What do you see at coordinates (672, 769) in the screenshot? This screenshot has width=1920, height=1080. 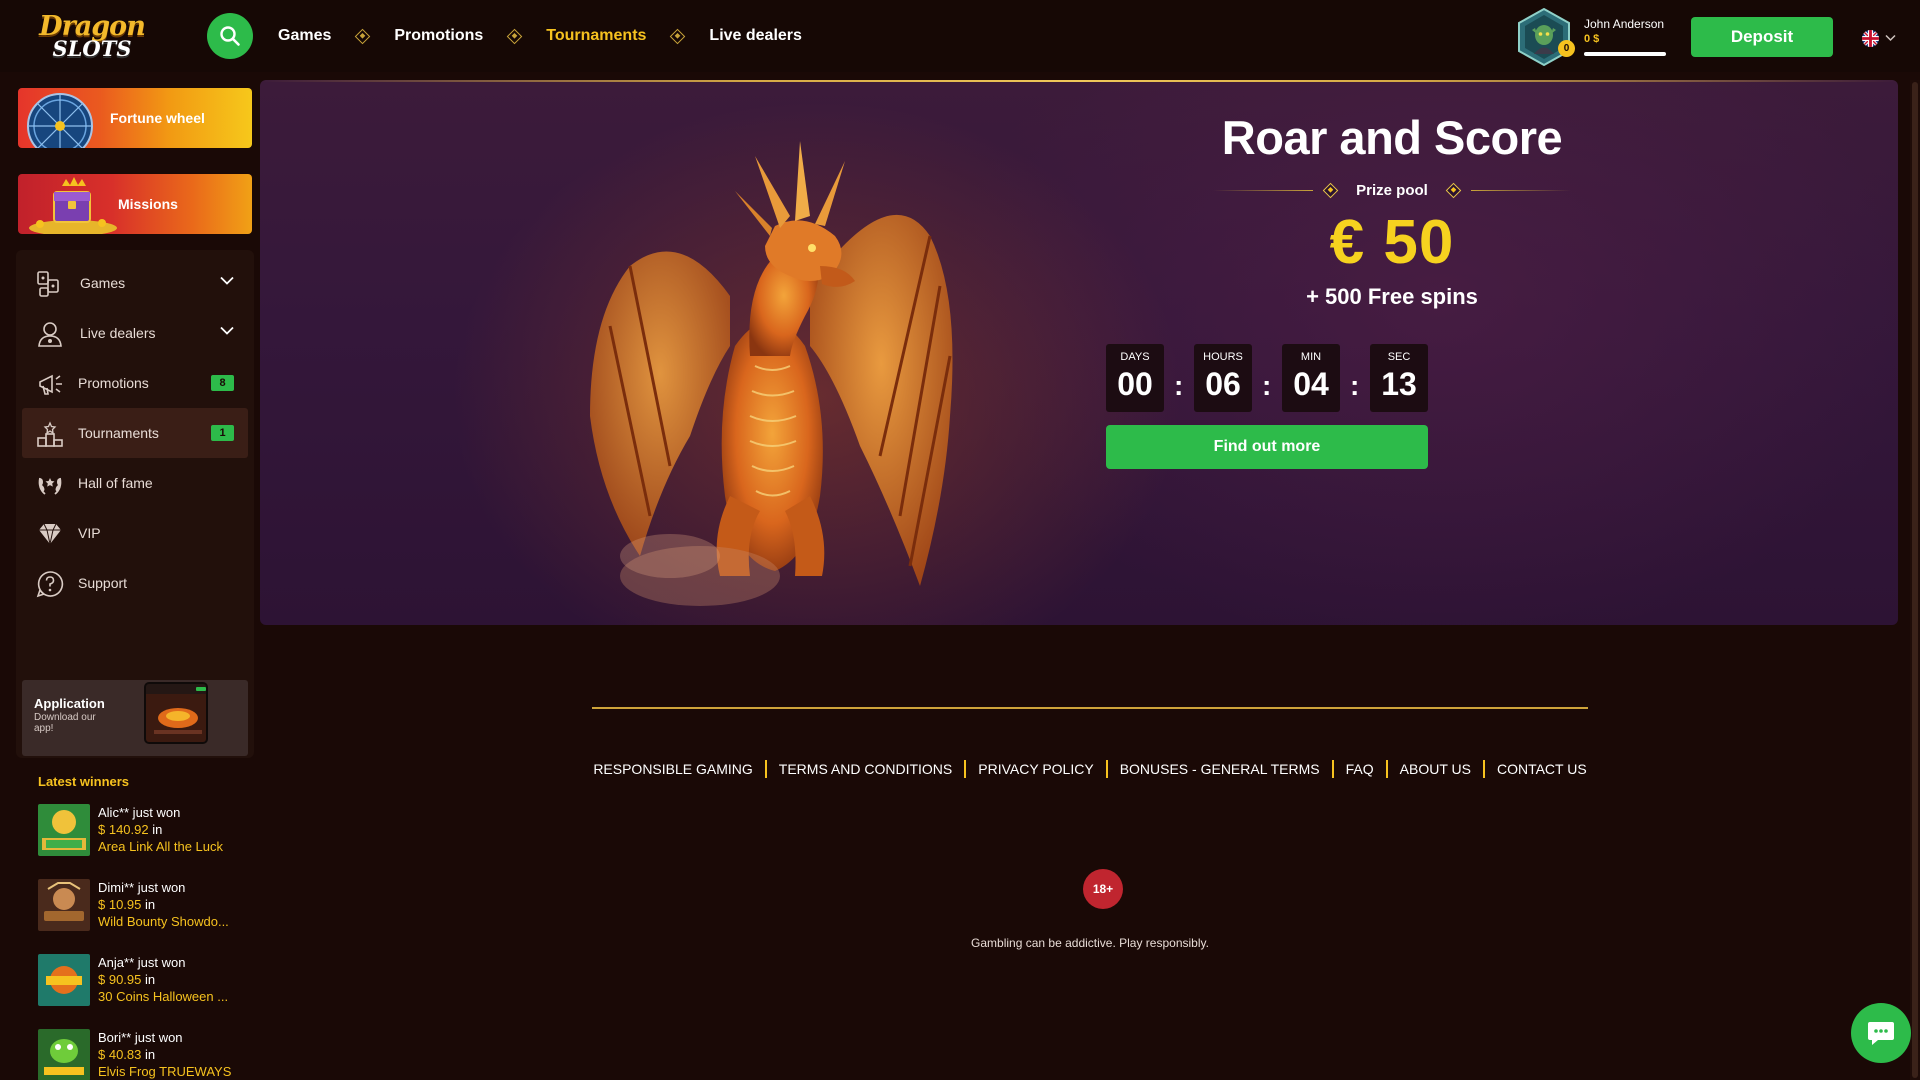 I see `footer-link-responsible-gaming: RESPONSIBLE GAMING` at bounding box center [672, 769].